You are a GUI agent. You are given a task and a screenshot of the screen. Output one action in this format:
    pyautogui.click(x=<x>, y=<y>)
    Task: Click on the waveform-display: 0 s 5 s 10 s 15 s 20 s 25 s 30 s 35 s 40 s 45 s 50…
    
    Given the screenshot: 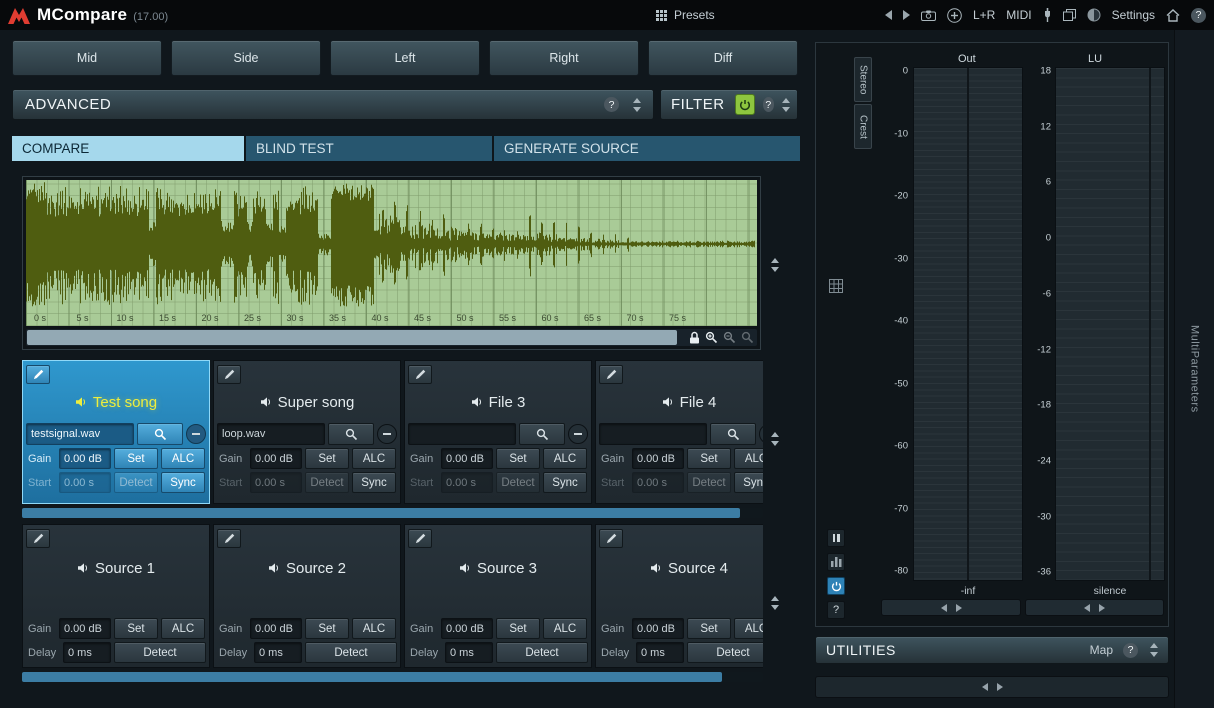 What is the action you would take?
    pyautogui.click(x=391, y=253)
    